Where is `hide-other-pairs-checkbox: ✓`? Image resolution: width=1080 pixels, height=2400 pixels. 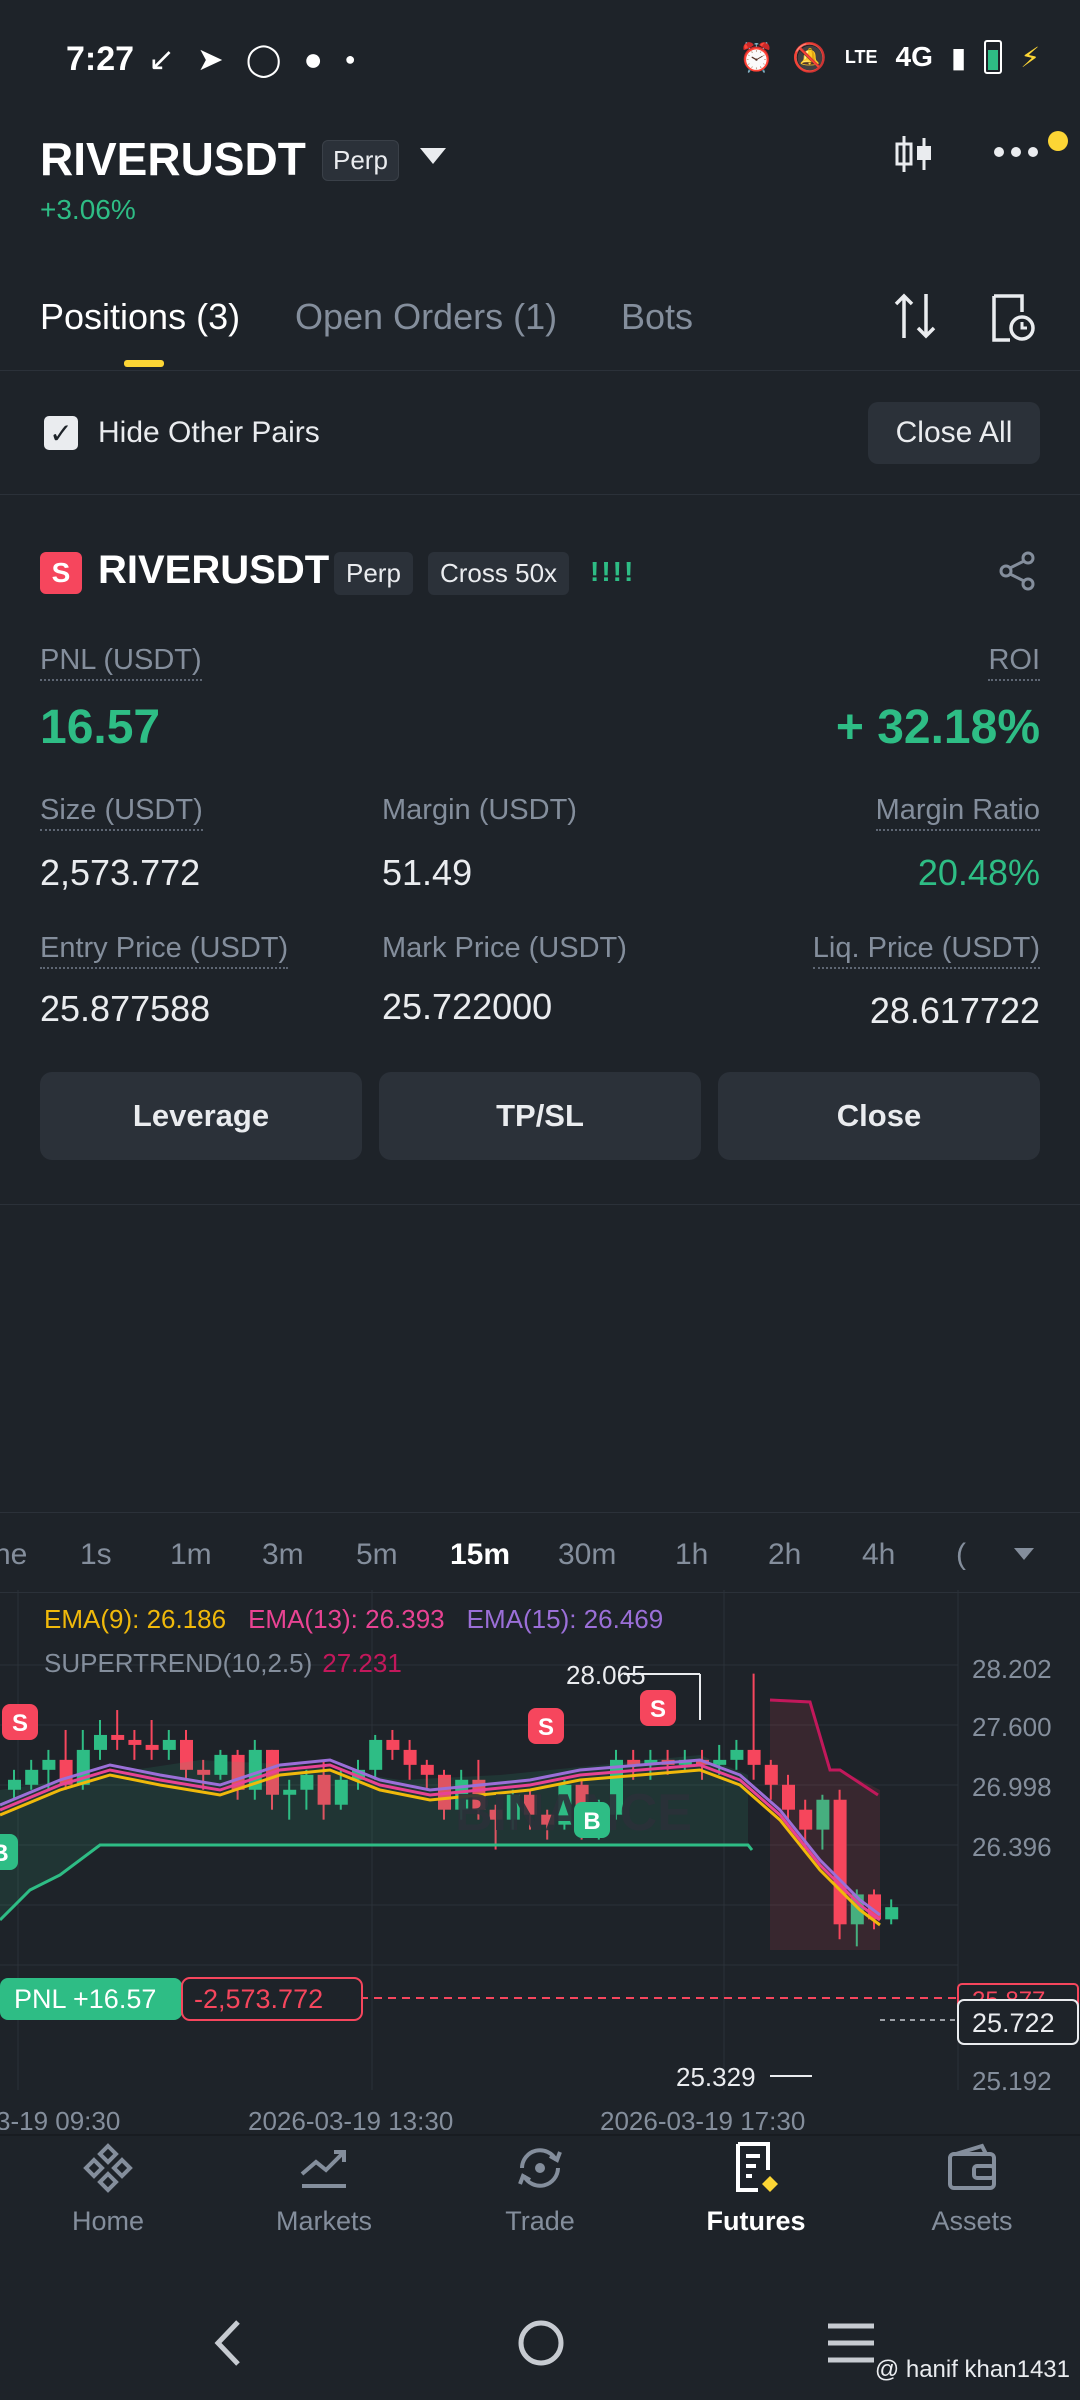 hide-other-pairs-checkbox: ✓ is located at coordinates (61, 433).